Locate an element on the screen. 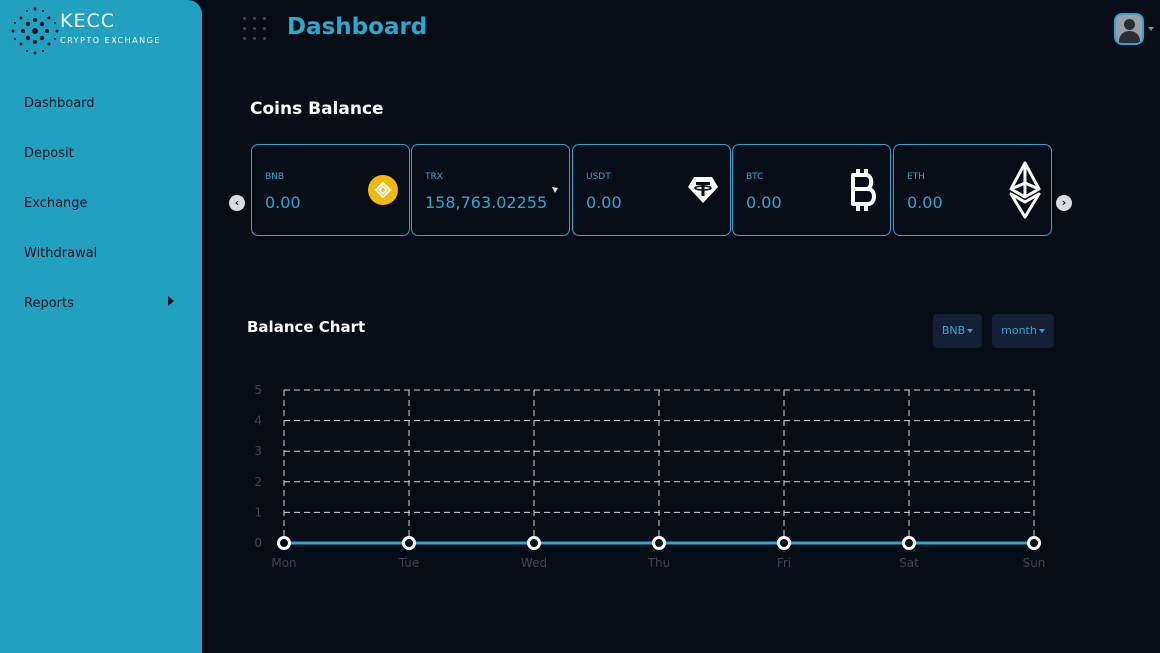  sidebar-item-reports: Reports is located at coordinates (49, 303).